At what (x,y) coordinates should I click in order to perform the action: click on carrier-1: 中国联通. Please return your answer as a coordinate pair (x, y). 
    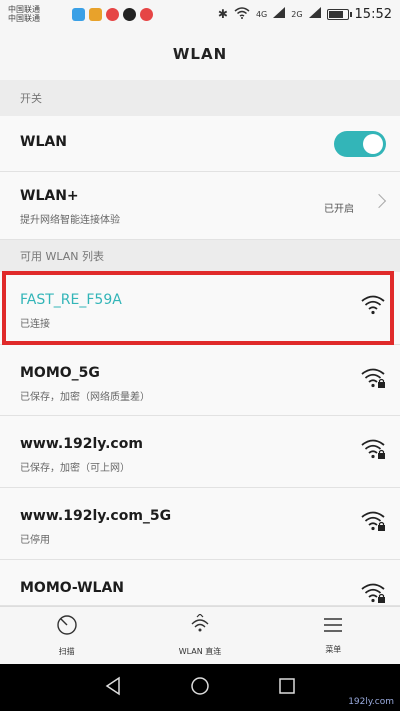
    Looking at the image, I should click on (24, 9).